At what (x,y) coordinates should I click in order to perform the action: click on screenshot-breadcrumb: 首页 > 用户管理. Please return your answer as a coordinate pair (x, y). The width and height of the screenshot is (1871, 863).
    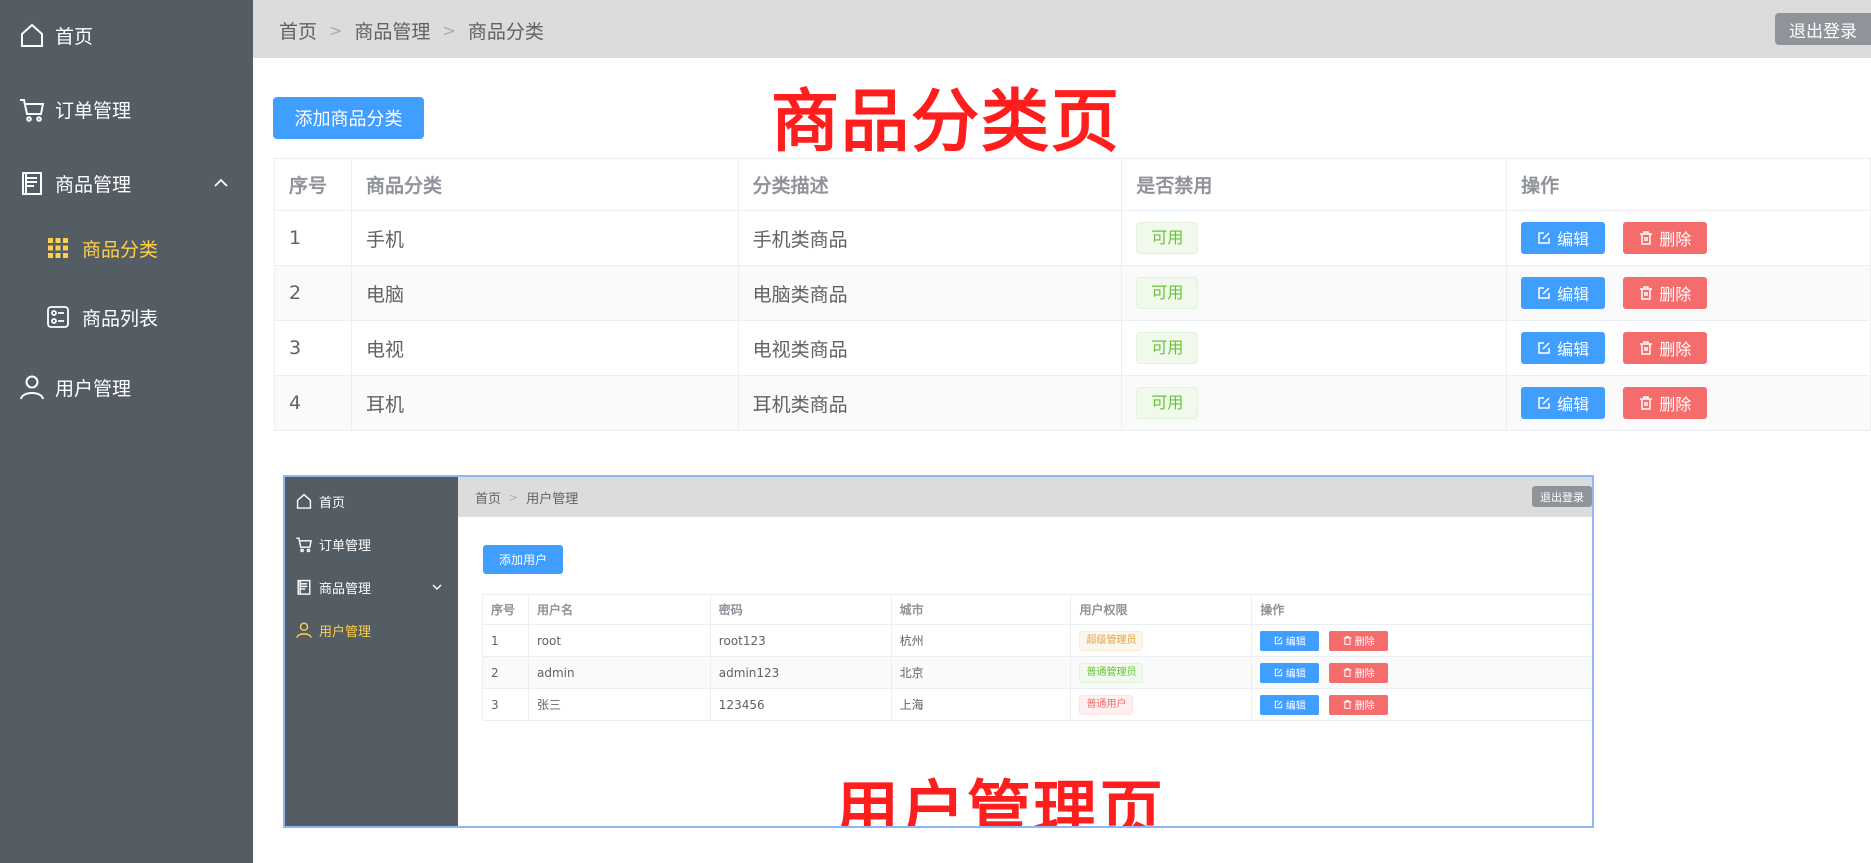
    Looking at the image, I should click on (526, 497).